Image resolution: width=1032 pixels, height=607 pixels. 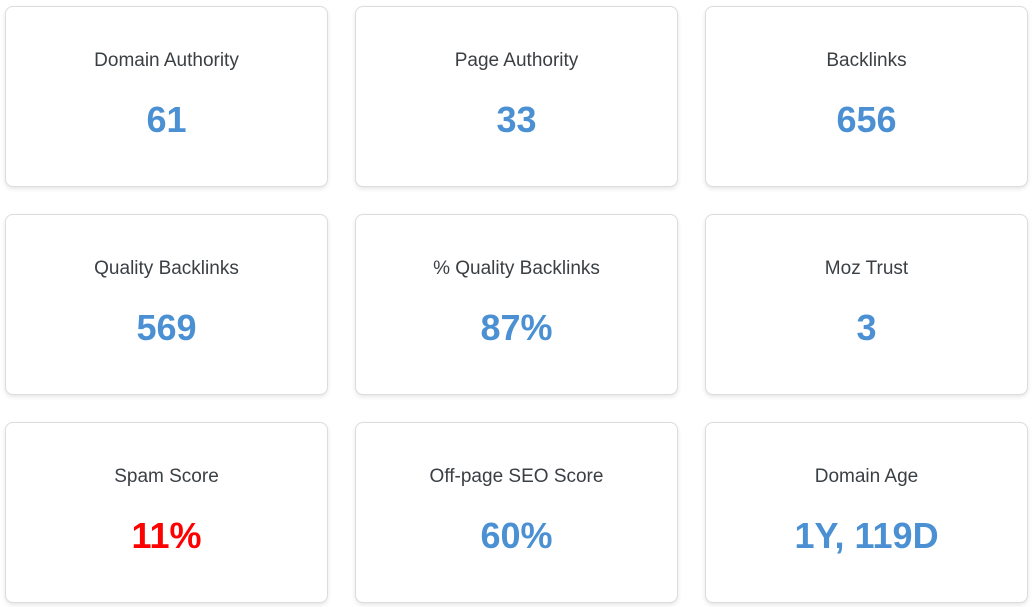 I want to click on metric-label: Backlinks, so click(x=866, y=60).